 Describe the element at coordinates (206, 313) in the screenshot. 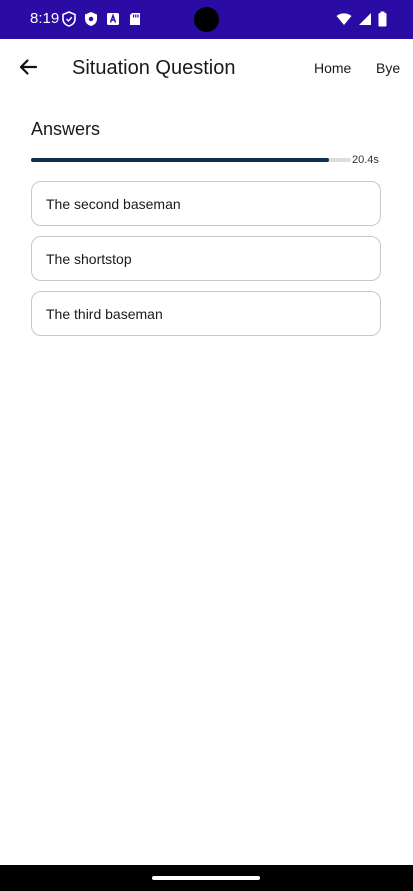

I see `answer-option-3: The third baseman` at that location.